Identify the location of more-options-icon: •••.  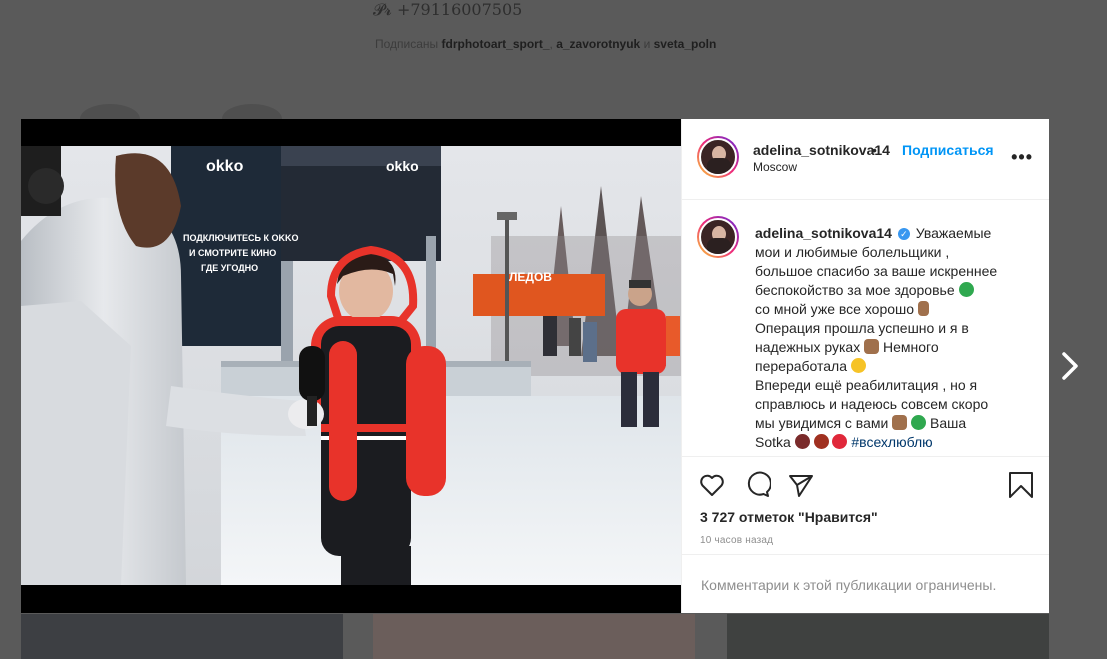
(1022, 157).